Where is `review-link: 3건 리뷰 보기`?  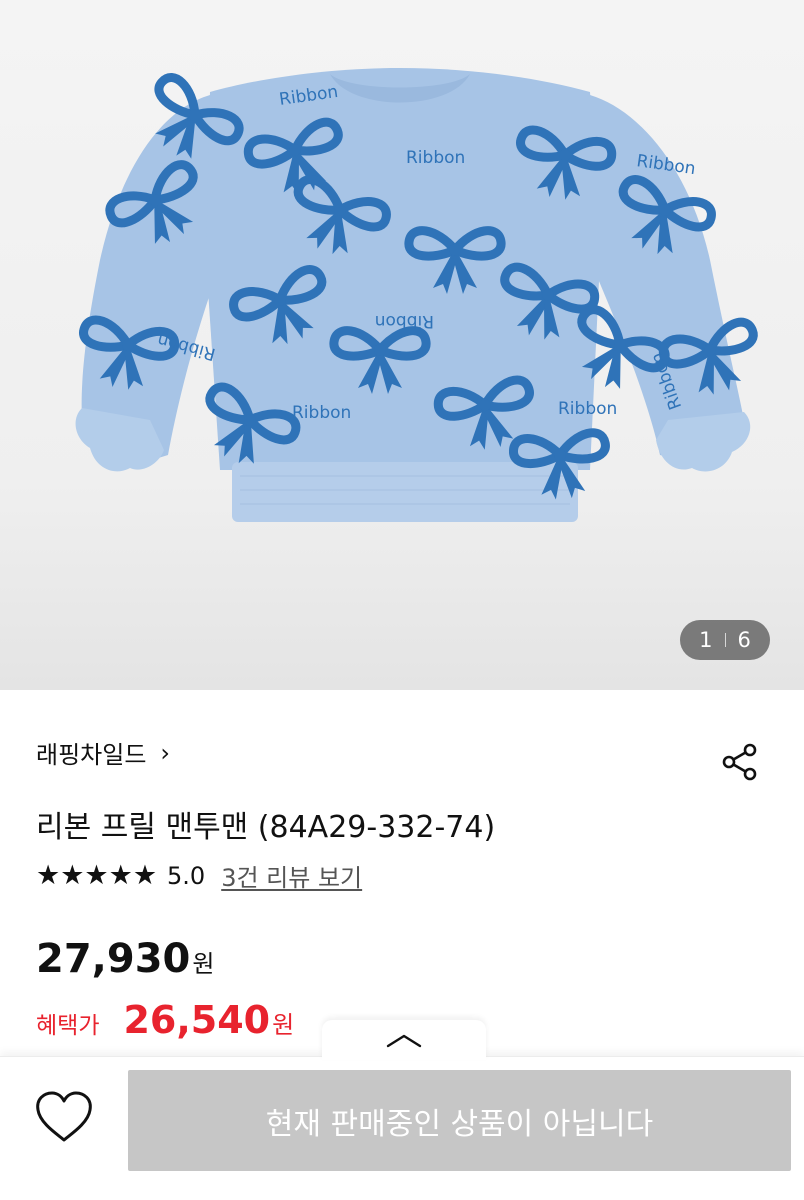 review-link: 3건 리뷰 보기 is located at coordinates (291, 875).